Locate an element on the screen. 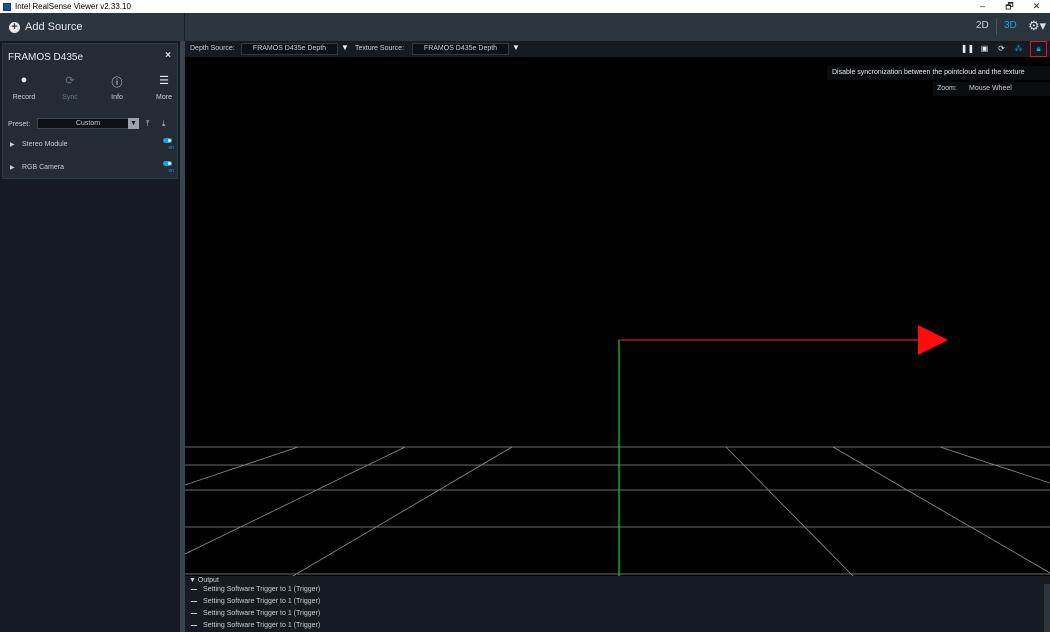 The image size is (1050, 632). view-3d-button: 3D is located at coordinates (1010, 25).